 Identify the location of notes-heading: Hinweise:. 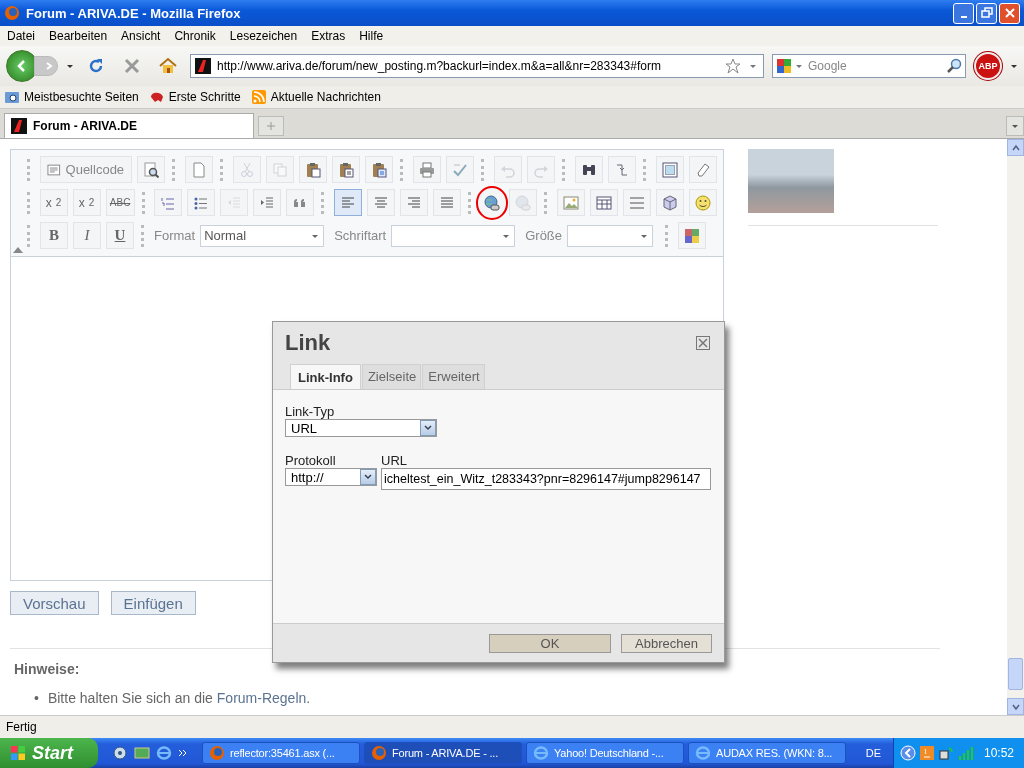
(47, 669).